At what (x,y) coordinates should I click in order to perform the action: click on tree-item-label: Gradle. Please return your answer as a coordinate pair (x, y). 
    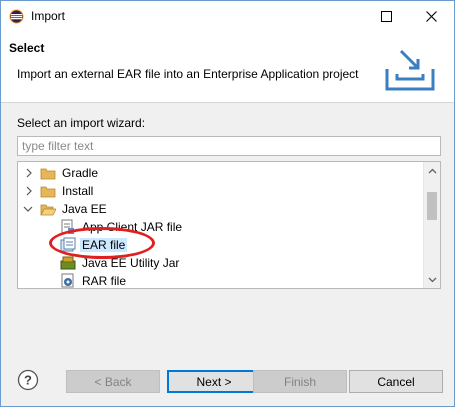
    Looking at the image, I should click on (80, 173).